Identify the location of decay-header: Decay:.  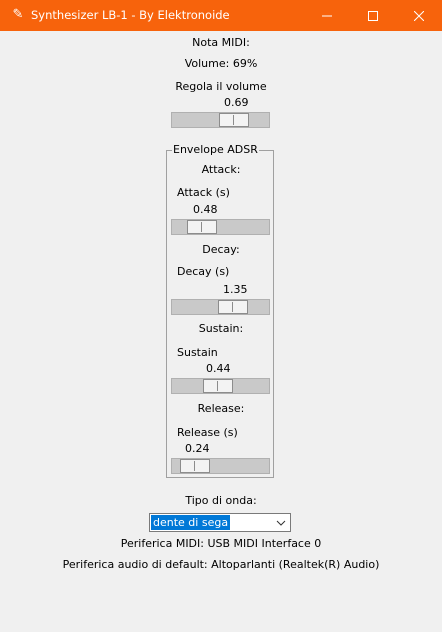
(221, 249).